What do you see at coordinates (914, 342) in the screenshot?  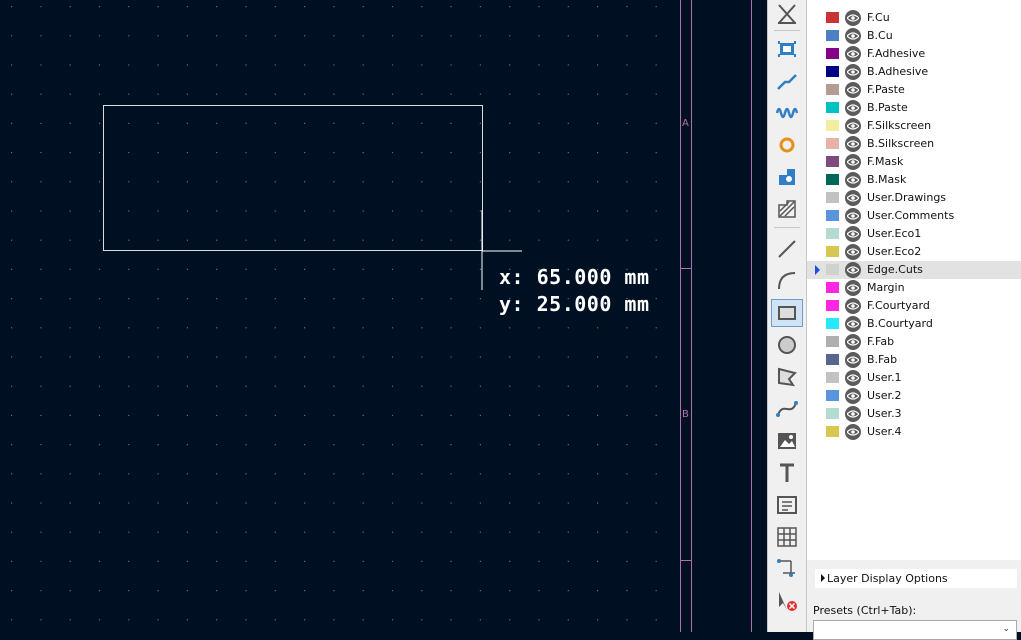 I see `layer-row: F.Fab` at bounding box center [914, 342].